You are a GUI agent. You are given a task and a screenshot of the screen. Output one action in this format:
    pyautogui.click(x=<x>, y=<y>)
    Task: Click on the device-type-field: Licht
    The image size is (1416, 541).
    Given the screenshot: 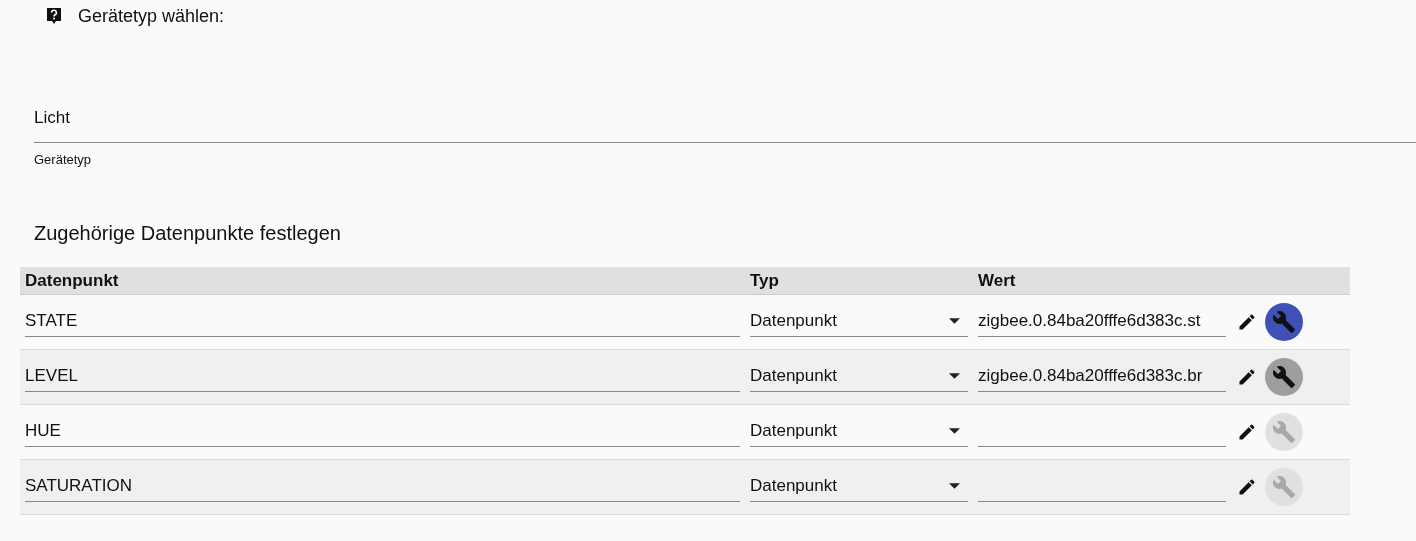 What is the action you would take?
    pyautogui.click(x=725, y=125)
    